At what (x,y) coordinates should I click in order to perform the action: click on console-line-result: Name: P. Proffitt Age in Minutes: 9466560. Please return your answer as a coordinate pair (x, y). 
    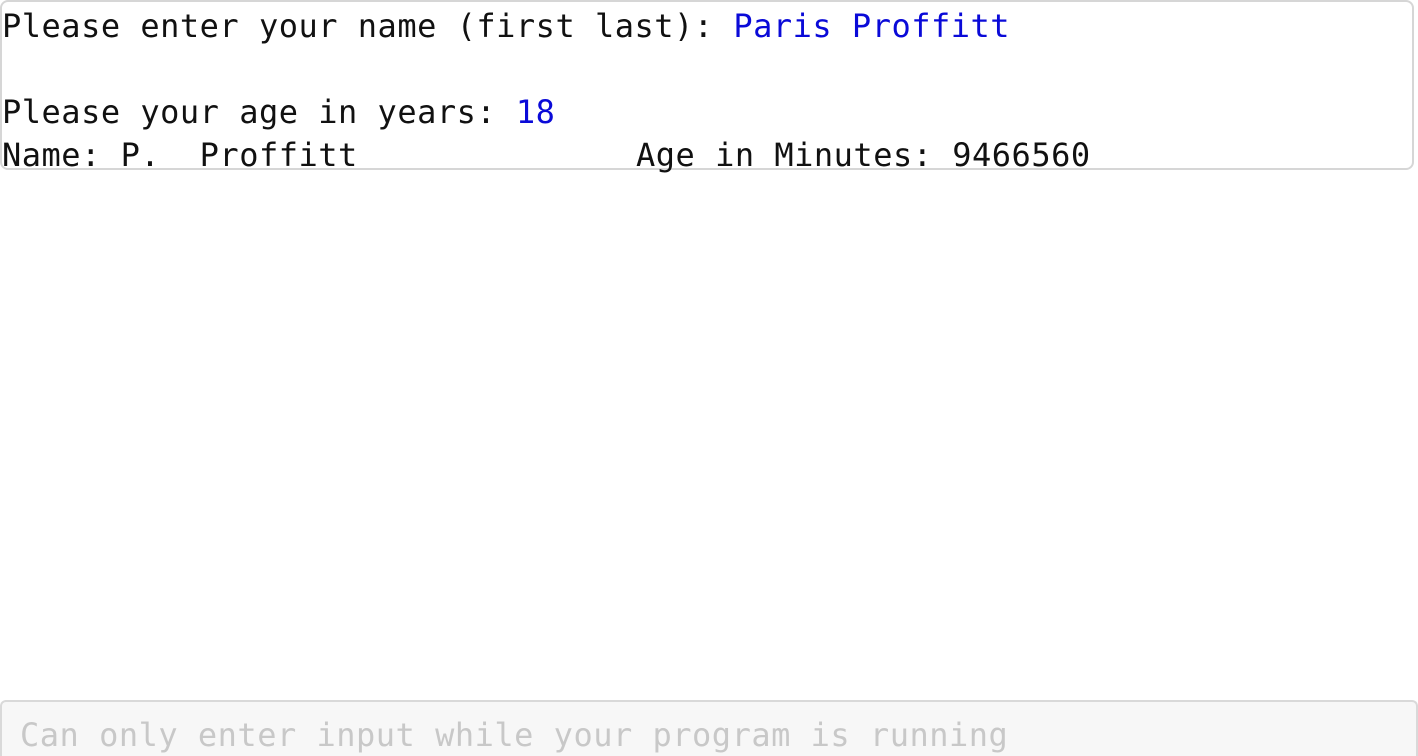
    Looking at the image, I should click on (546, 155).